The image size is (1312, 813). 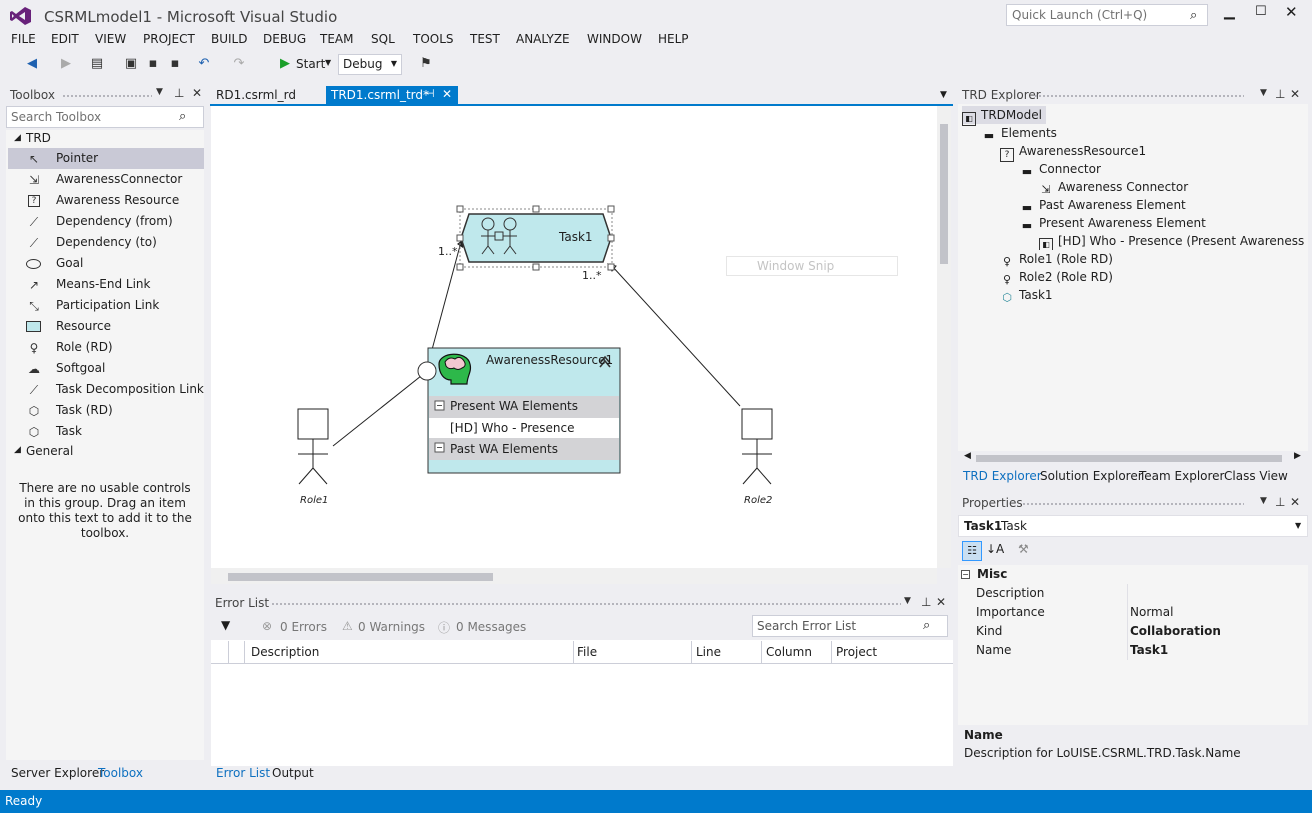 I want to click on property-row-name: Name Task1, so click(x=1141, y=650).